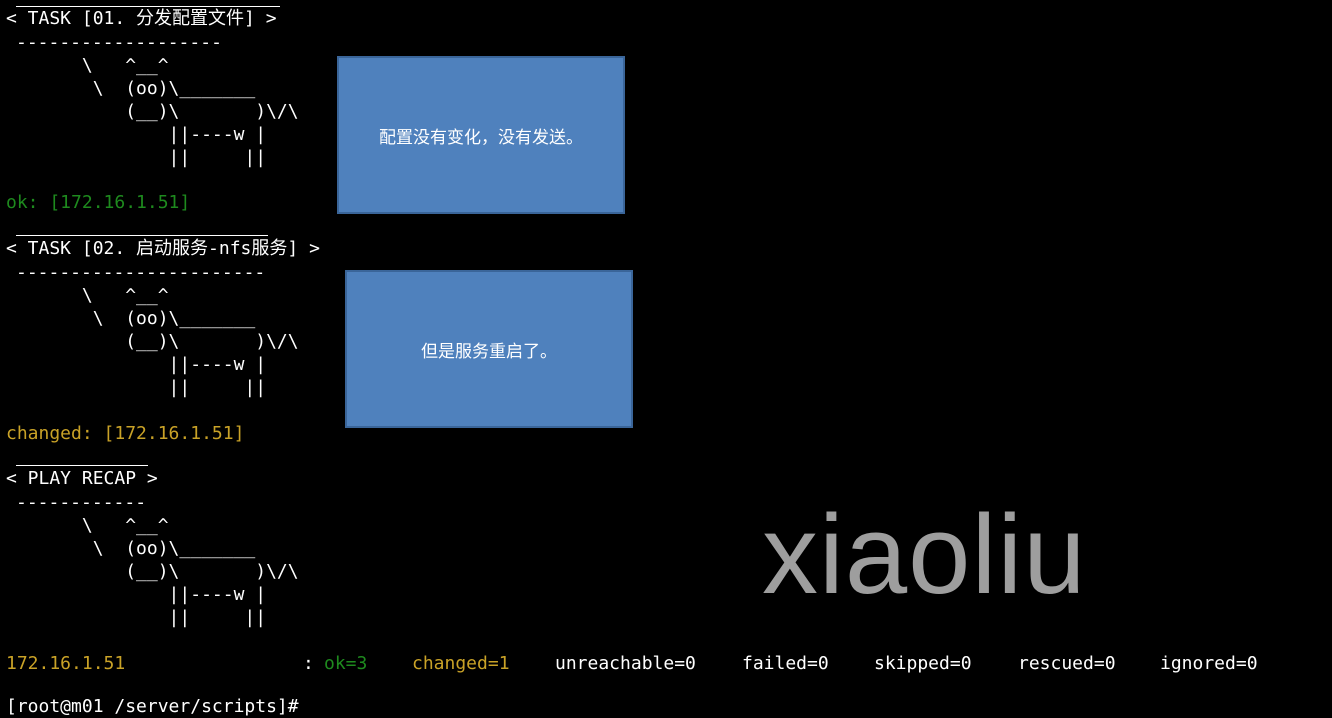  Describe the element at coordinates (346, 663) in the screenshot. I see `recap-ok-count: ok=3` at that location.